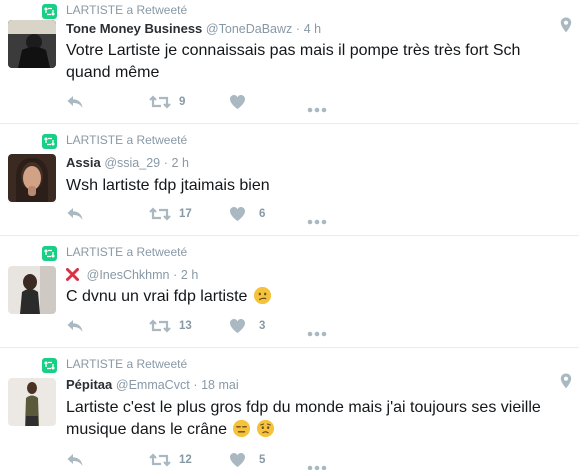 This screenshot has height=470, width=579. I want to click on tweet-header: @InesChkhmn · 2 h, so click(132, 275).